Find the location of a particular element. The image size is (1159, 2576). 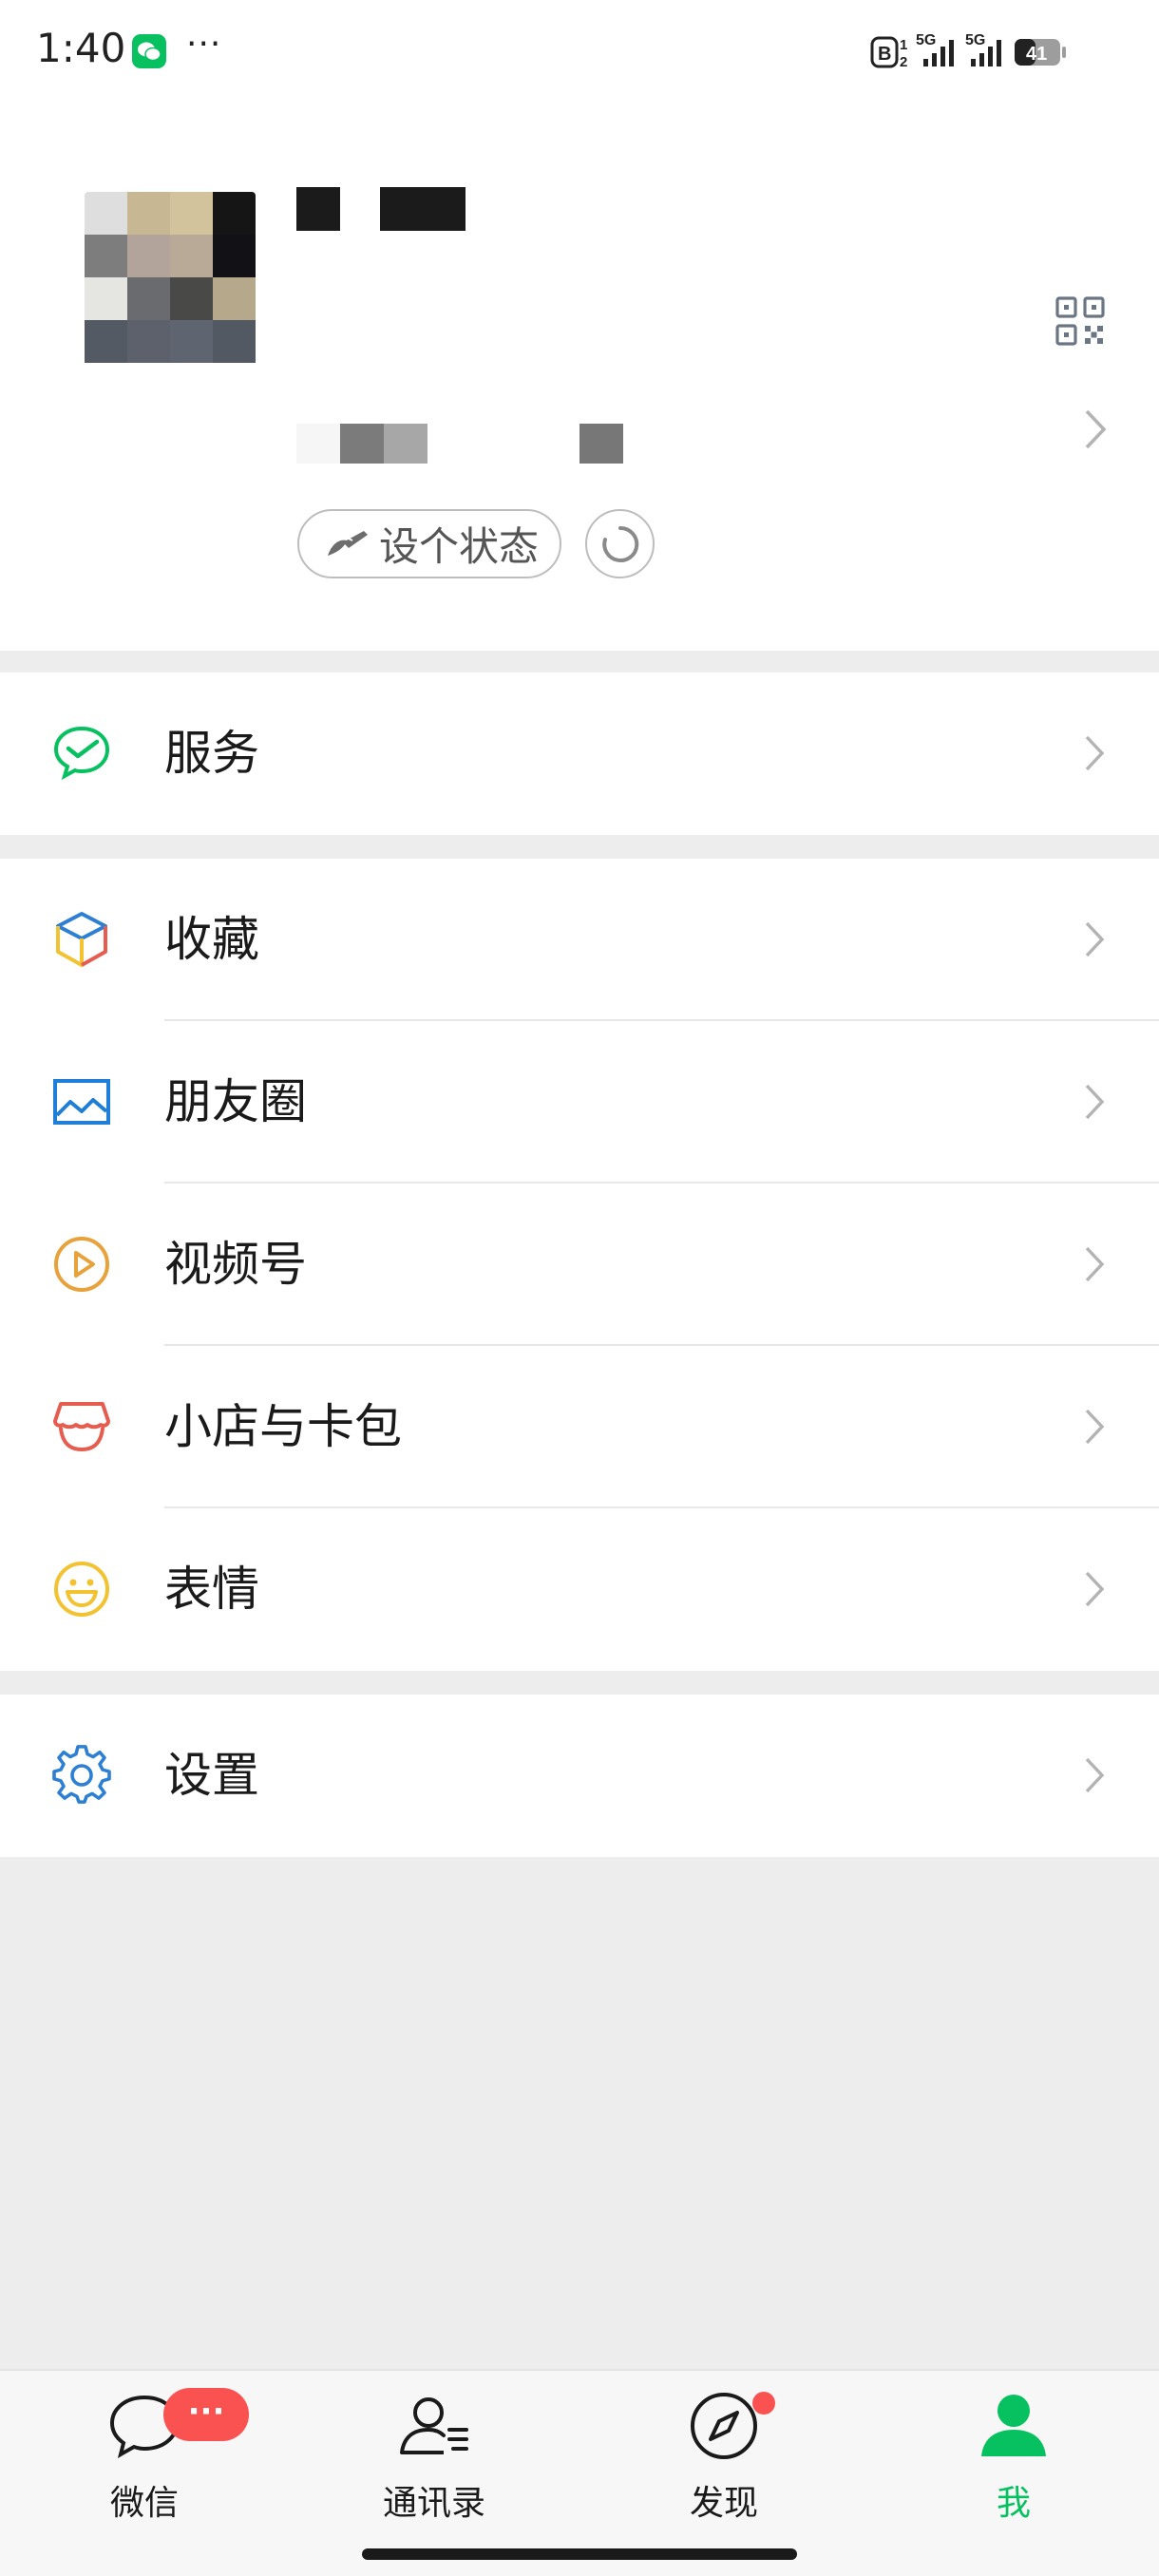

play-circle-icon is located at coordinates (81, 1264).